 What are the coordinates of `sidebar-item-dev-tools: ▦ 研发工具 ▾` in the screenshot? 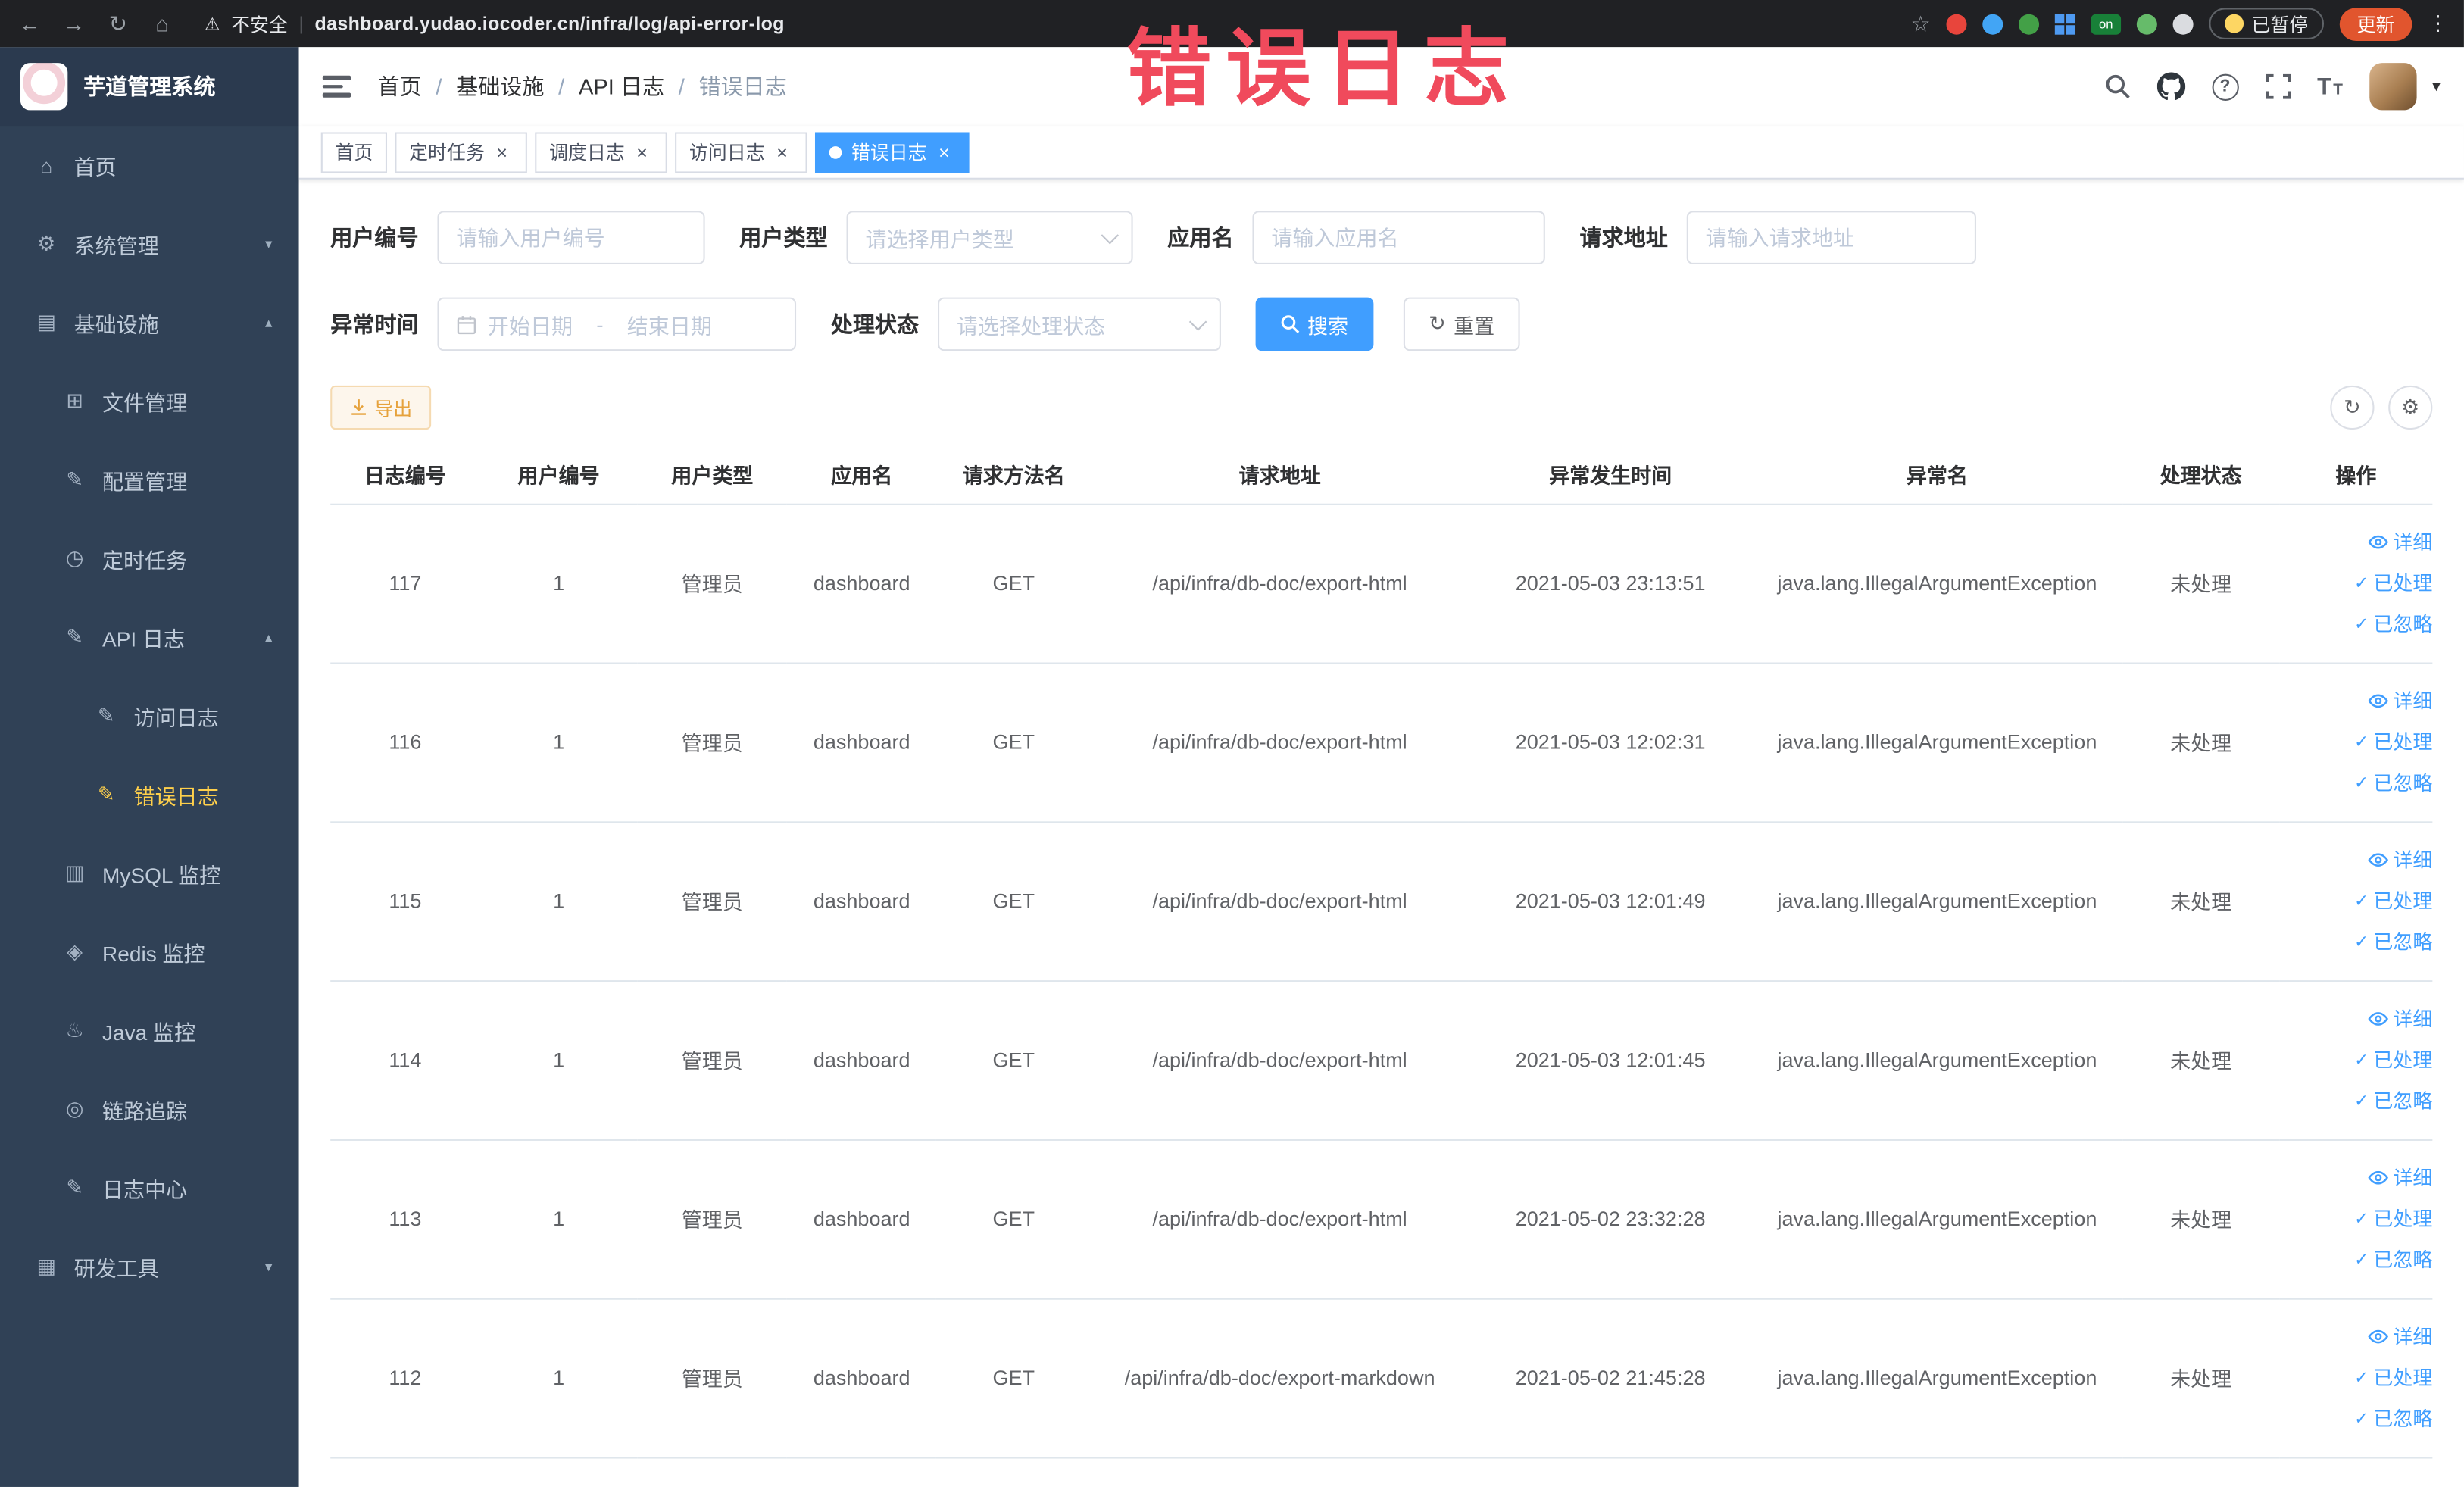 It's located at (149, 1266).